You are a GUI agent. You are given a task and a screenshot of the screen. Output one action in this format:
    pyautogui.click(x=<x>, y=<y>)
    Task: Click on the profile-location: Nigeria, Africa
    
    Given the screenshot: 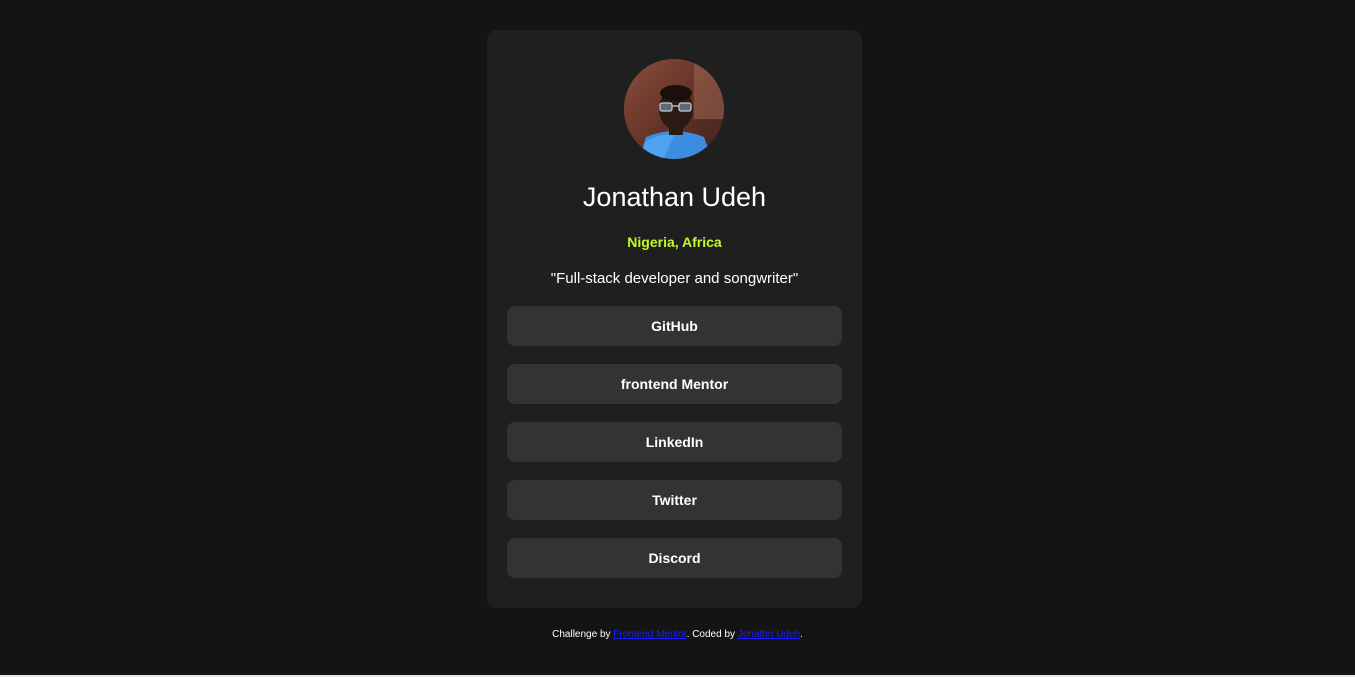 What is the action you would take?
    pyautogui.click(x=674, y=242)
    